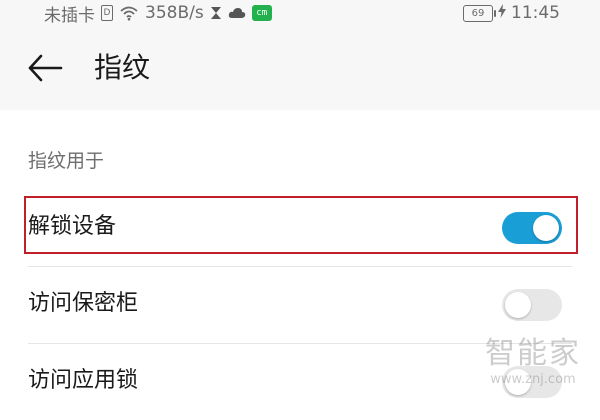 The height and width of the screenshot is (420, 600). I want to click on section-header: 指纹用于, so click(66, 161).